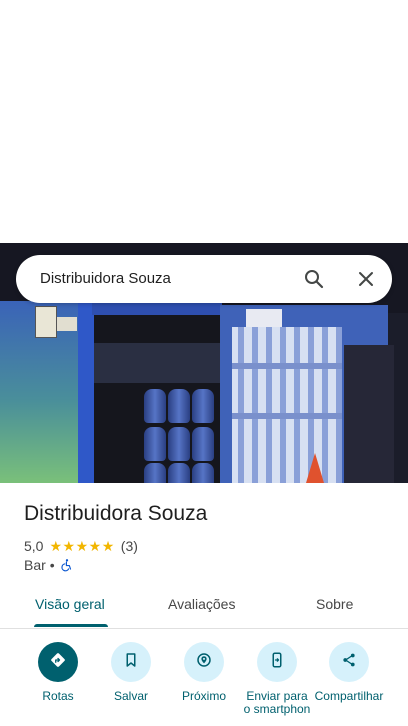  What do you see at coordinates (277, 703) in the screenshot?
I see `send-to-phone-label: Enviar para o smartphone` at bounding box center [277, 703].